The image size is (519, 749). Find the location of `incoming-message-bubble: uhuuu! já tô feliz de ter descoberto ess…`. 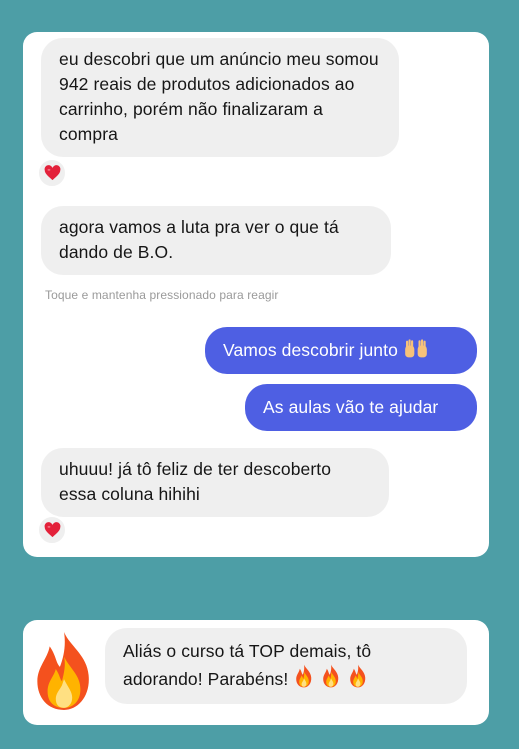

incoming-message-bubble: uhuuu! já tô feliz de ter descoberto ess… is located at coordinates (215, 482).